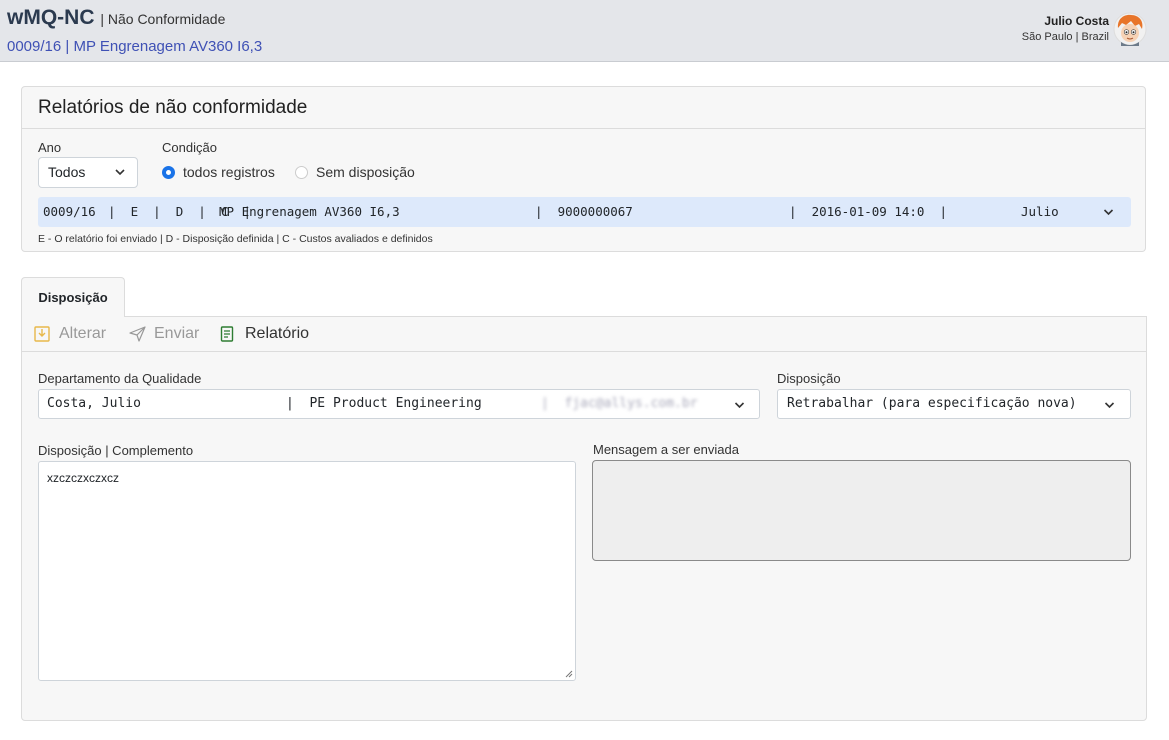  Describe the element at coordinates (583, 108) in the screenshot. I see `reports-card-title: Relatórios de não conformidade` at that location.